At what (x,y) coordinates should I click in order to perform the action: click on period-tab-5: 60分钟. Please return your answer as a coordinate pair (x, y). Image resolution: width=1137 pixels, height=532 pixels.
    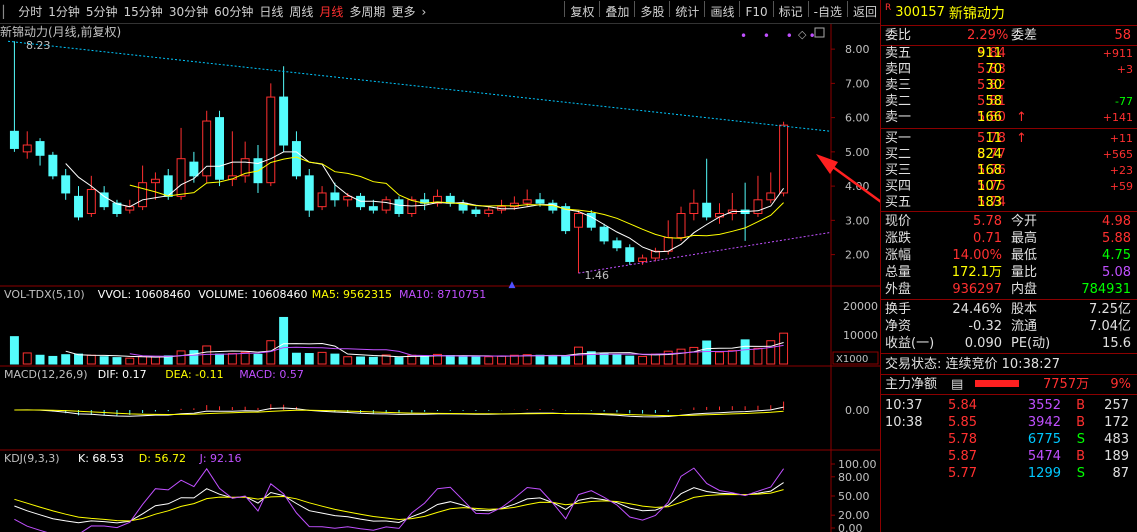
    Looking at the image, I should click on (233, 12).